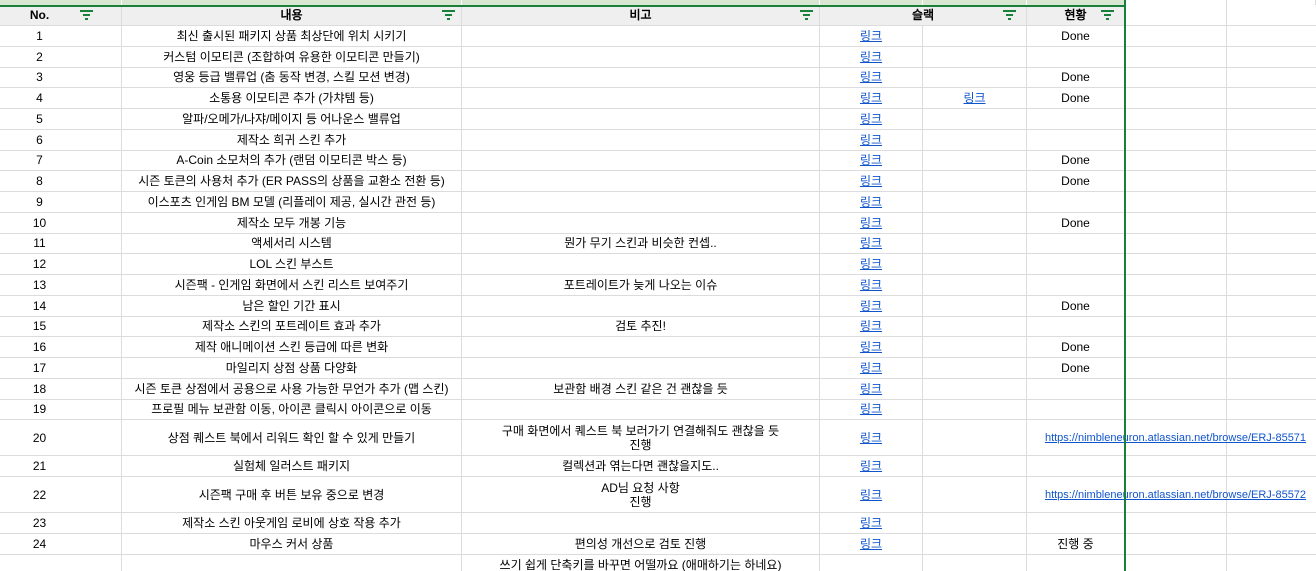 Image resolution: width=1316 pixels, height=571 pixels. I want to click on cell-no: 15, so click(61, 327).